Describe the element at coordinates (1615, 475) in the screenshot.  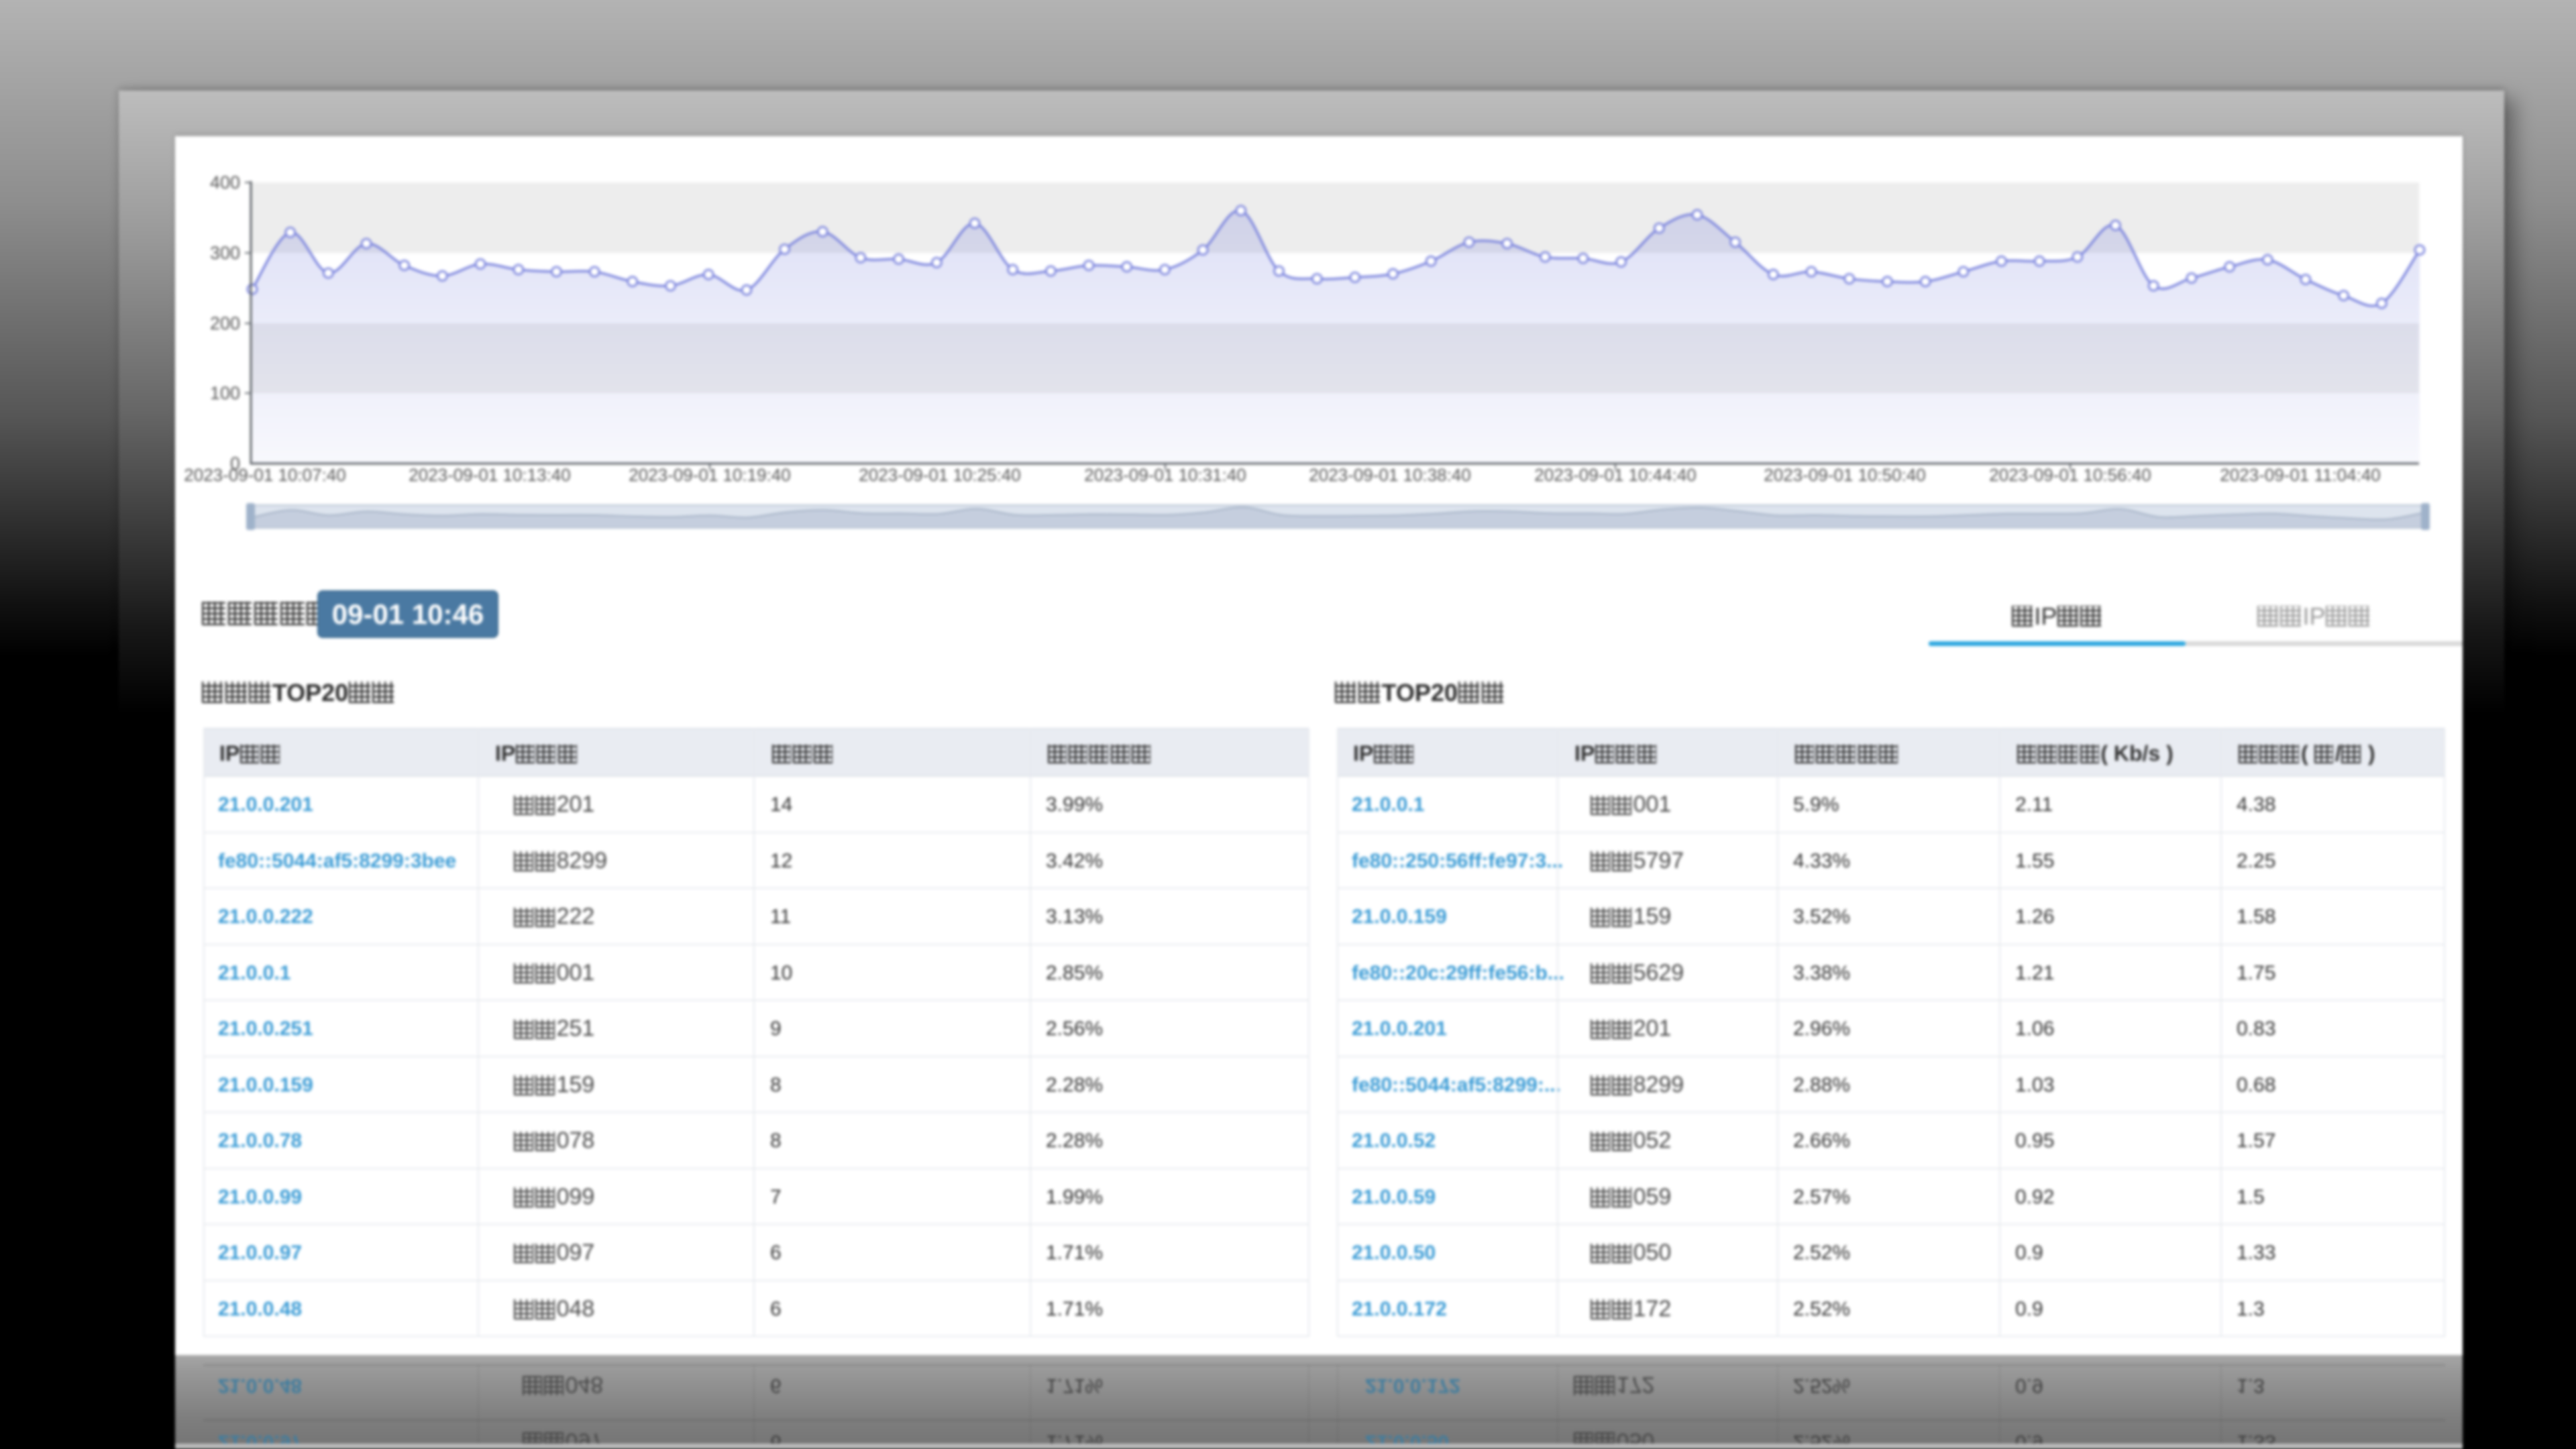
I see `svg-text: 2023-09-01 10:44:40` at that location.